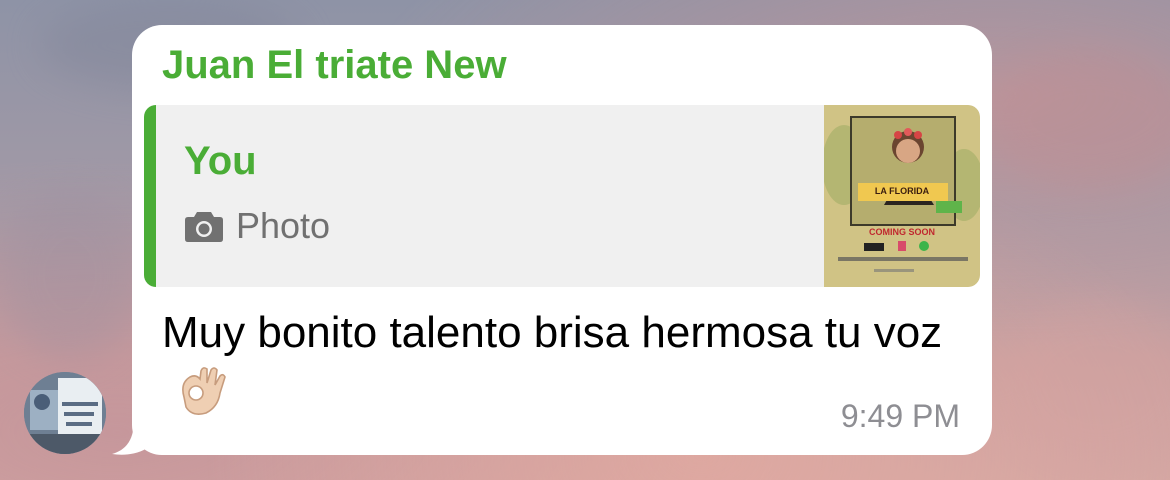  Describe the element at coordinates (334, 65) in the screenshot. I see `sender-name: Juan El triate New` at that location.